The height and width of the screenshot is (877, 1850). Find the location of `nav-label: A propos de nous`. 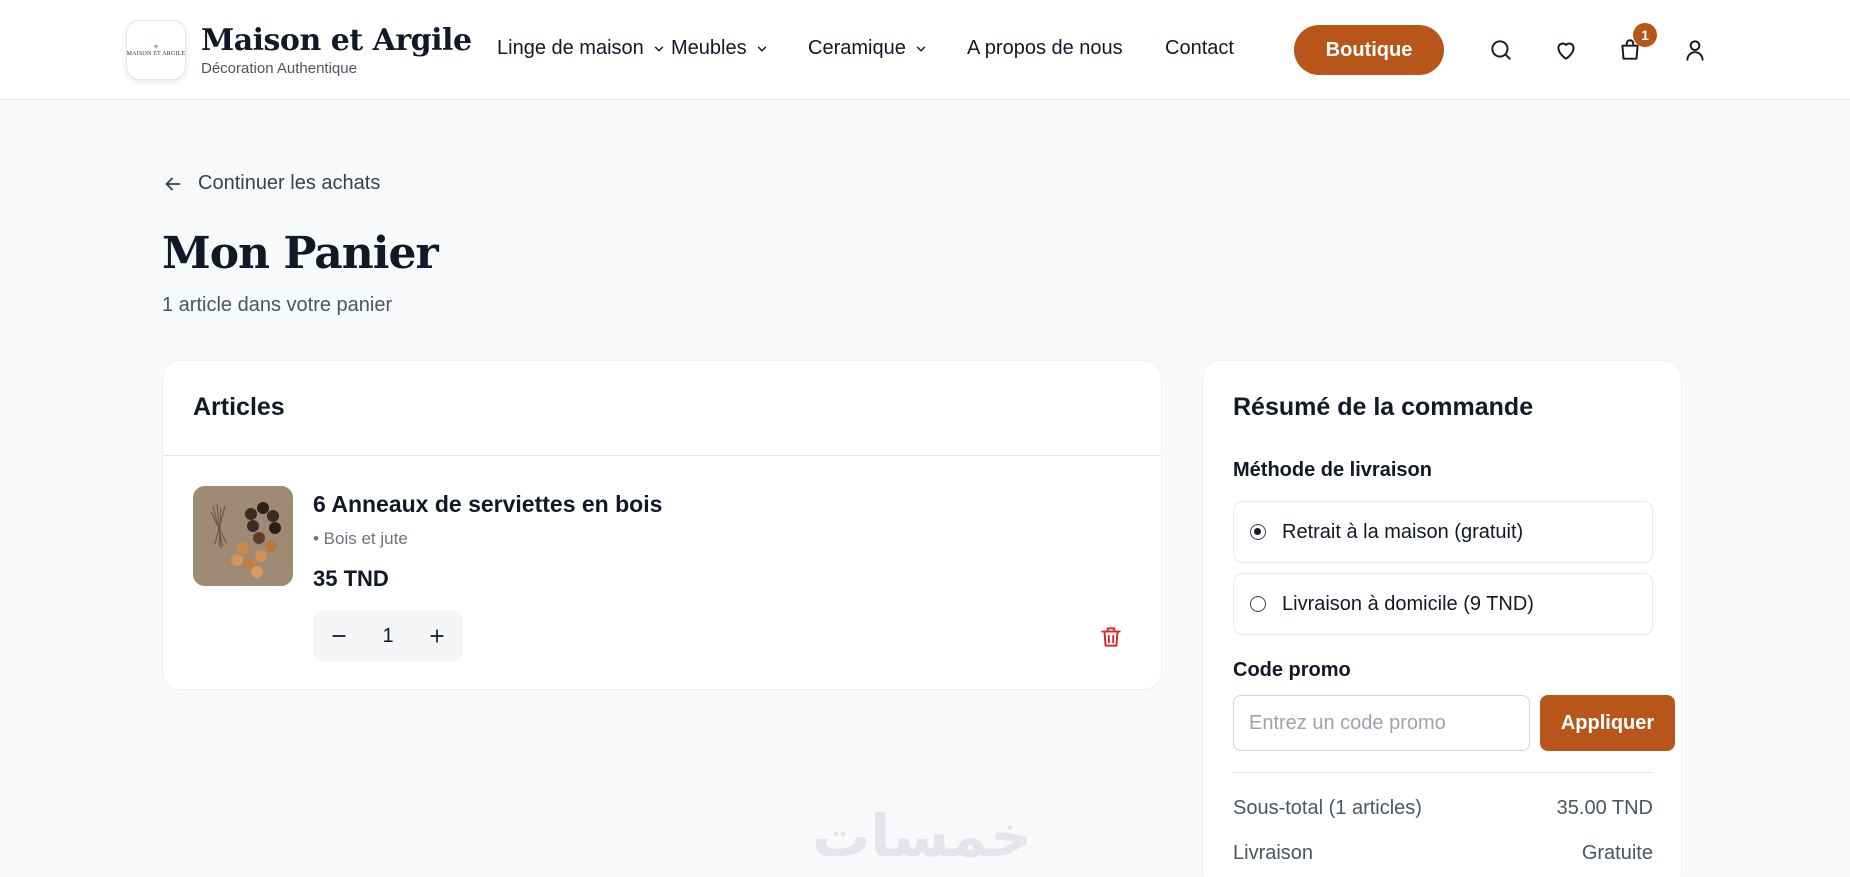

nav-label: A propos de nous is located at coordinates (1045, 48).